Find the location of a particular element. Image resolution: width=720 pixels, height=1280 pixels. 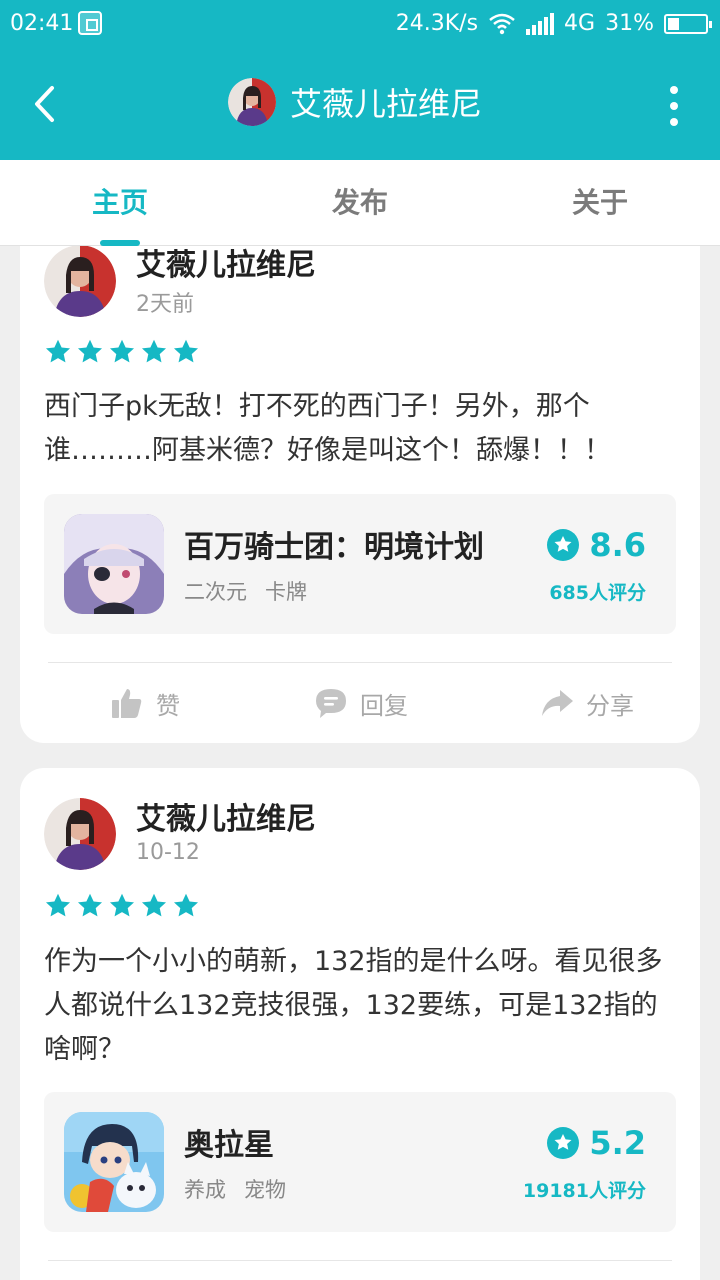

app-bar: 艾薇儿拉维尼 is located at coordinates (360, 105).